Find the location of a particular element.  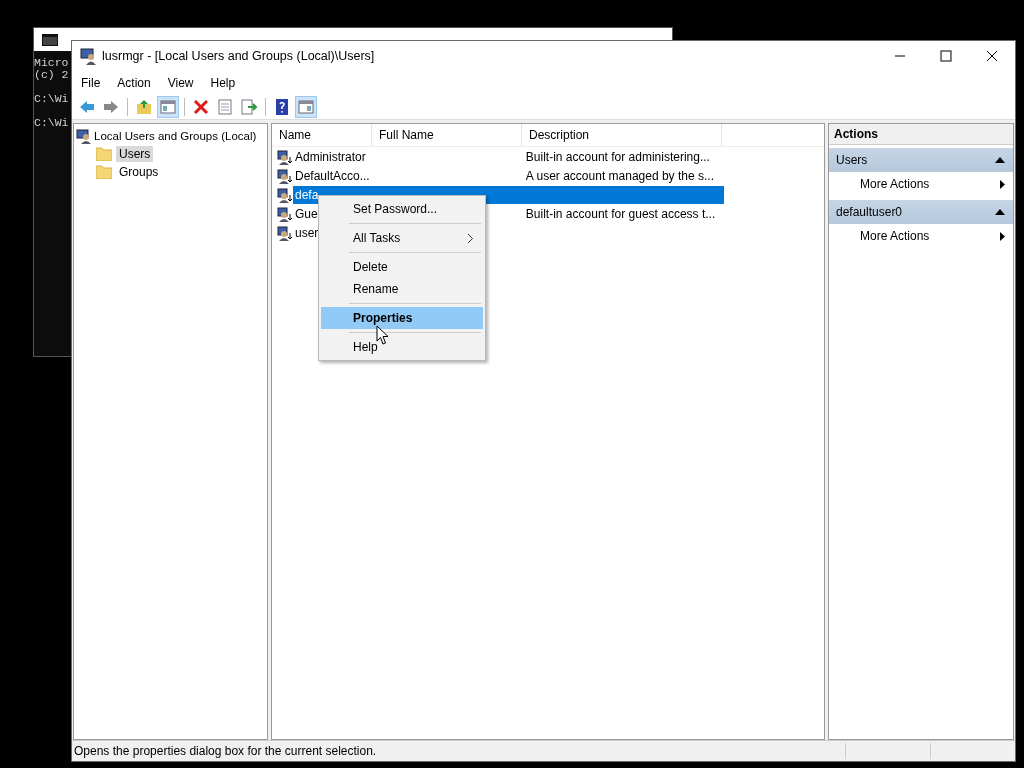

status-text: Opens the properties dialog box for the current selection. is located at coordinates (225, 751).